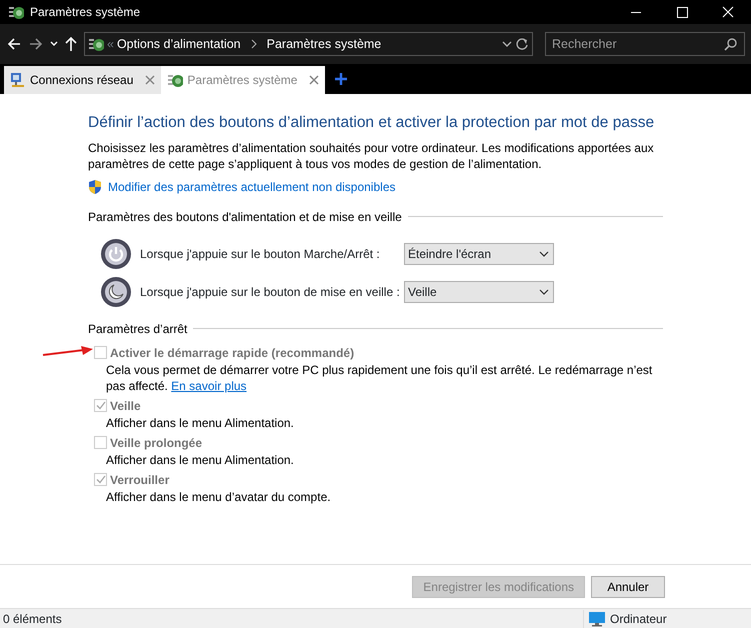 Image resolution: width=751 pixels, height=628 pixels. I want to click on shield-icon, so click(95, 186).